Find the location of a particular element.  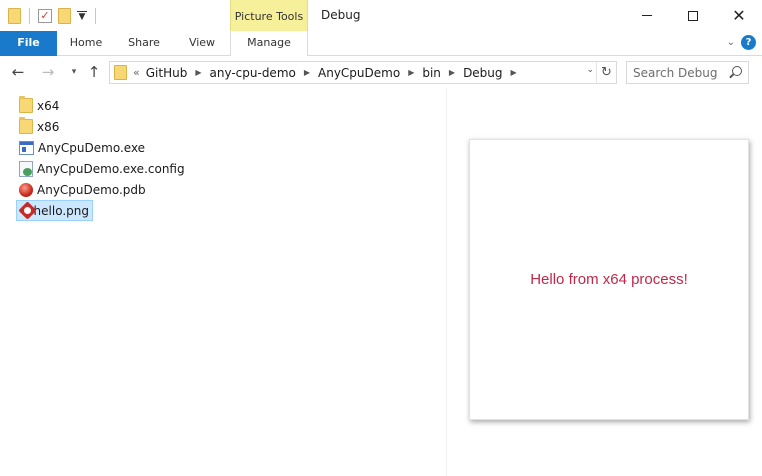

tab-file: File is located at coordinates (28, 43).